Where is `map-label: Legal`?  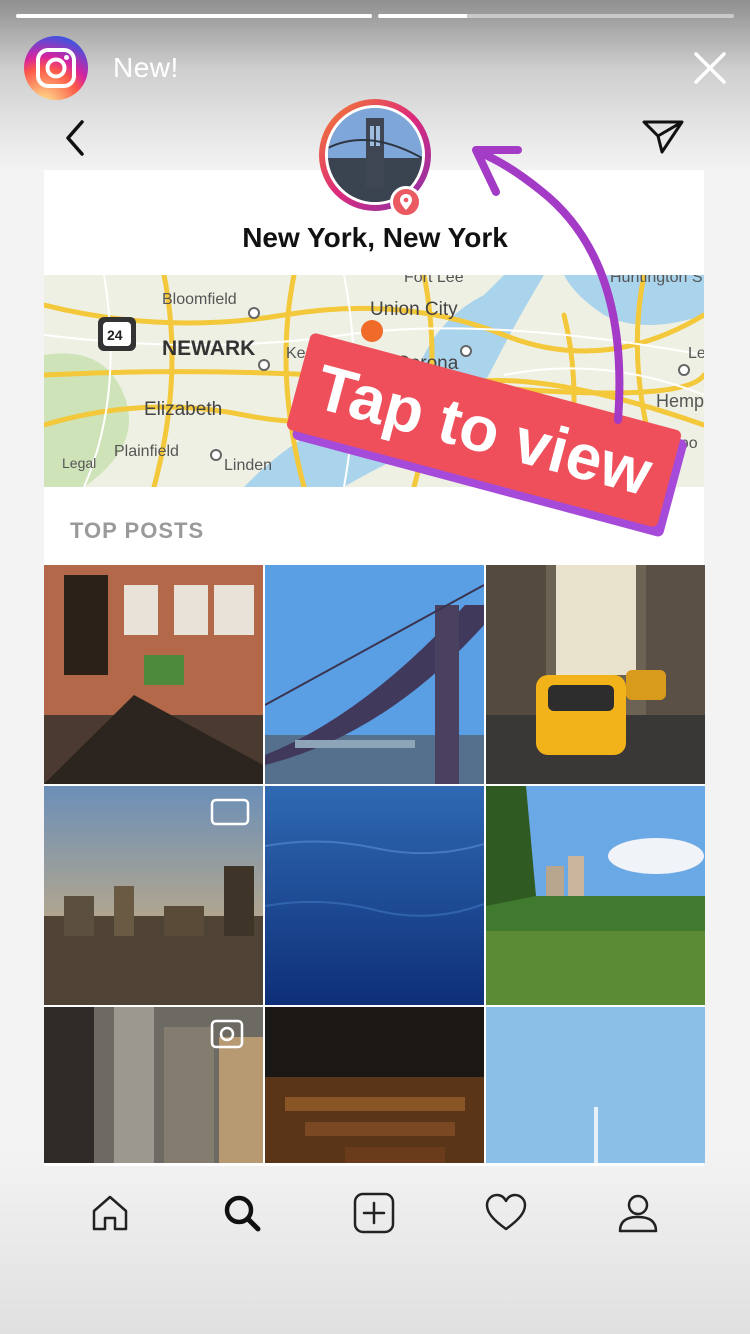 map-label: Legal is located at coordinates (79, 463).